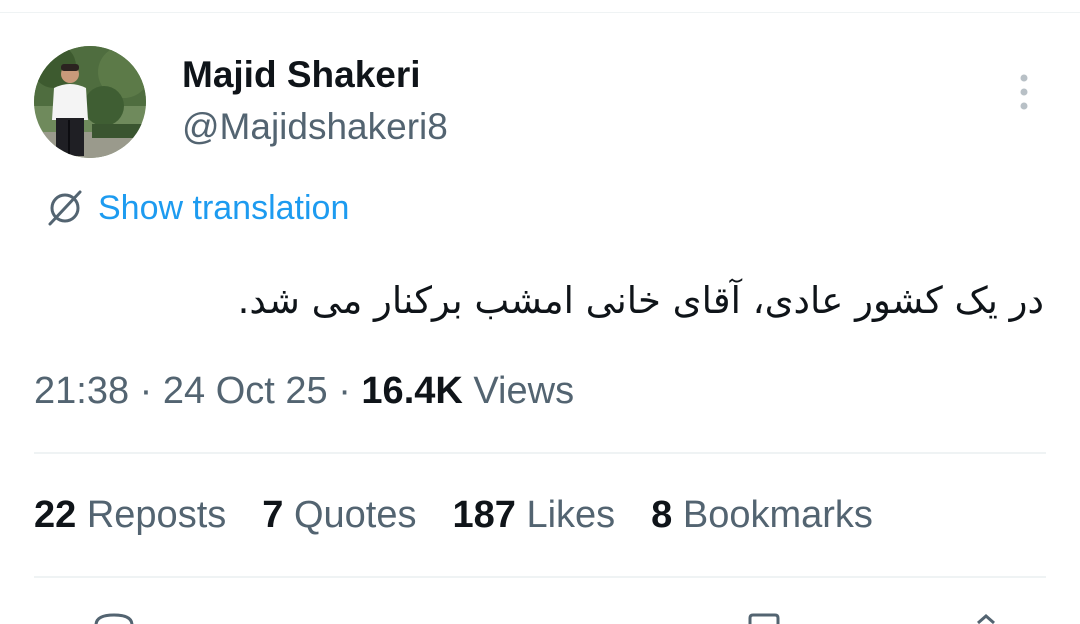  I want to click on show-translation-button: Show translation, so click(197, 208).